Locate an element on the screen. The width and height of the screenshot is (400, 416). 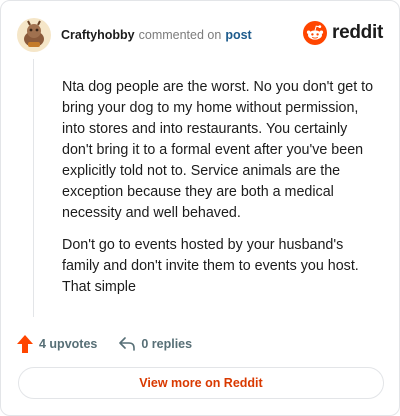
comment-header: Craftyhobby commented on post reddit is located at coordinates (200, 35).